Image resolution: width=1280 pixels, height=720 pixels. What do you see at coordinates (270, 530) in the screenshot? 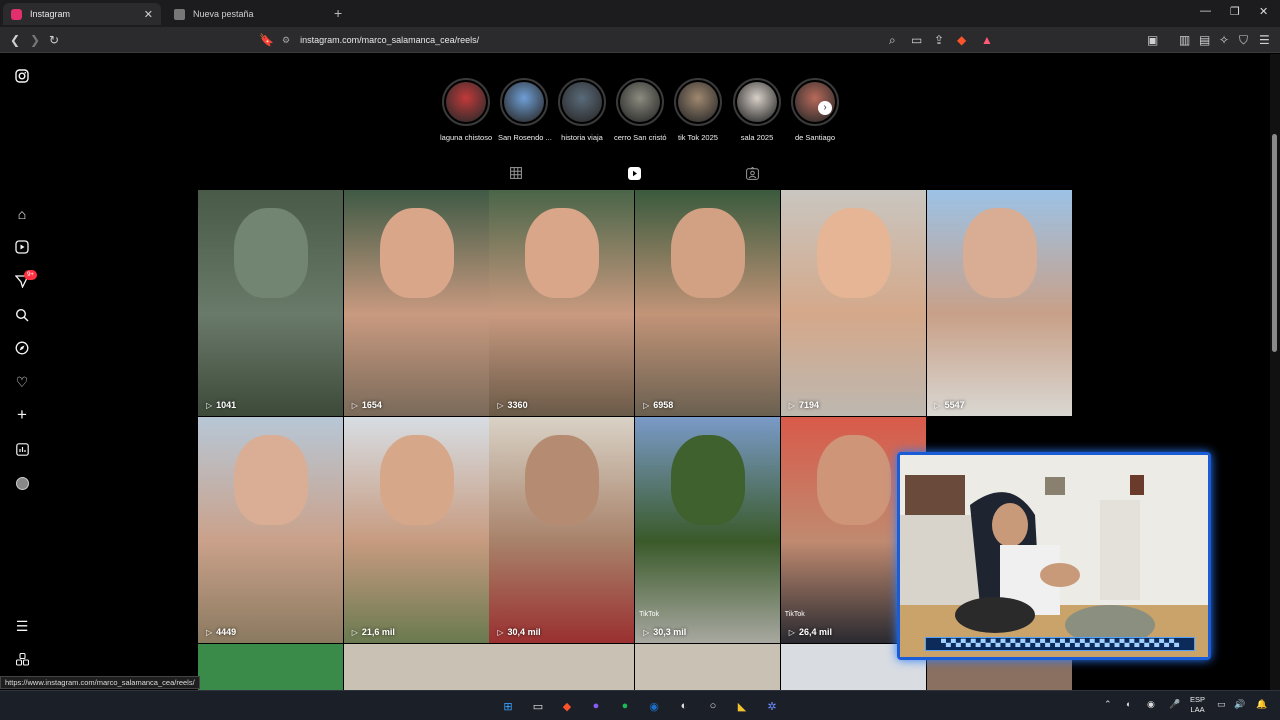
I see `reel-thumbnail: ▷ 4449` at bounding box center [270, 530].